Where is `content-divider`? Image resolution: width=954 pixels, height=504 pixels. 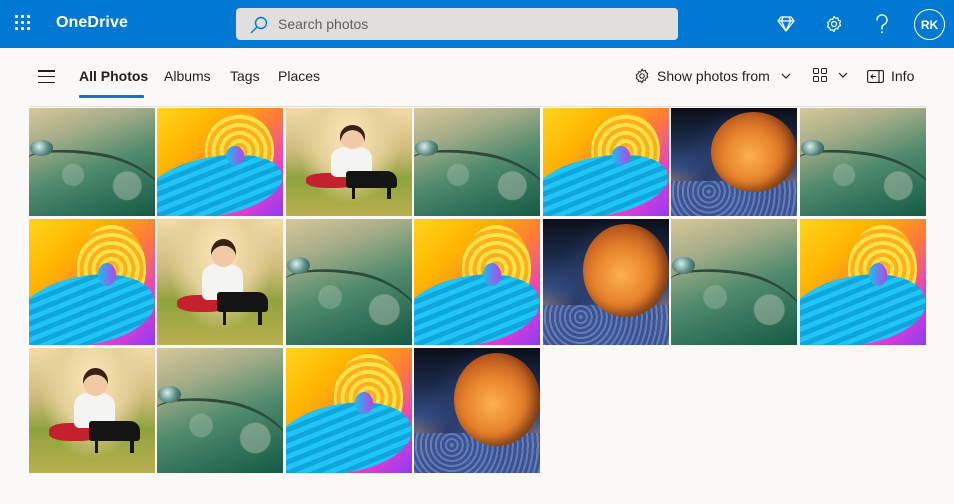
content-divider is located at coordinates (477, 106).